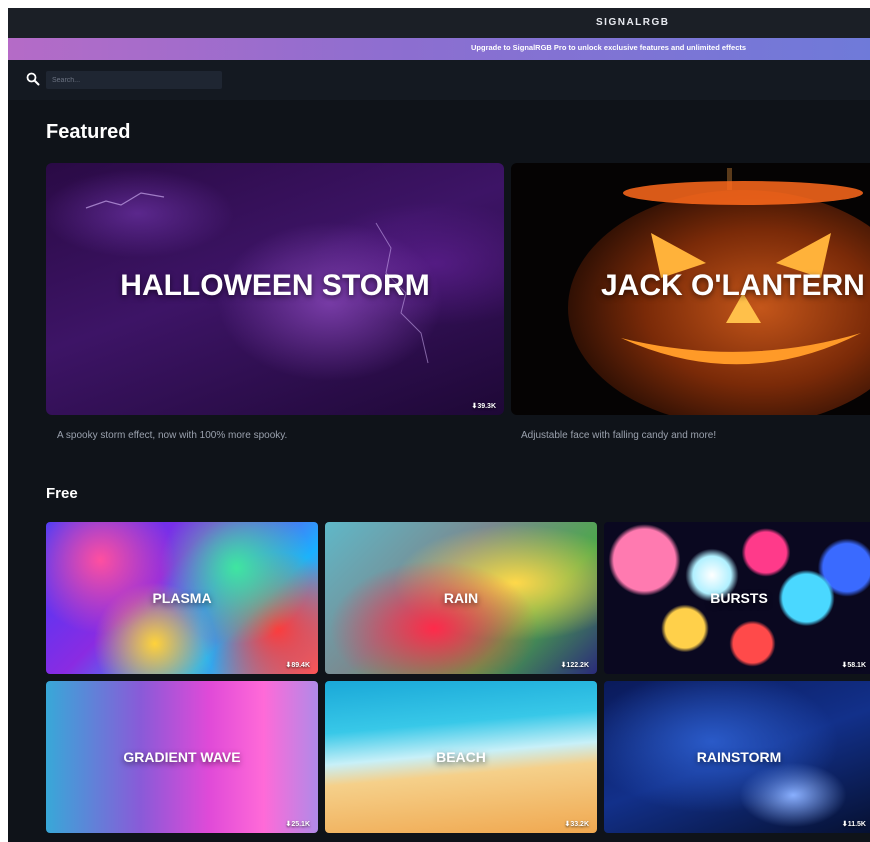  I want to click on tile-label: GRADIENT WAVE, so click(182, 757).